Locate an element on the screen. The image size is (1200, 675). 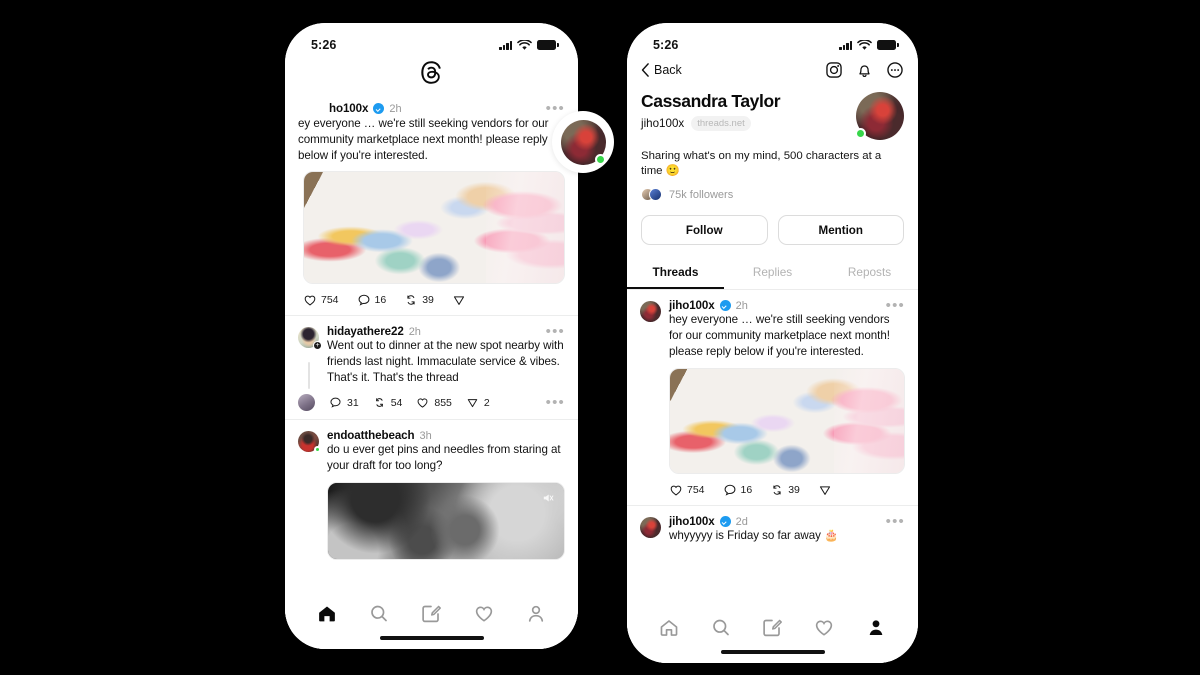
back-button: Back is located at coordinates (661, 70).